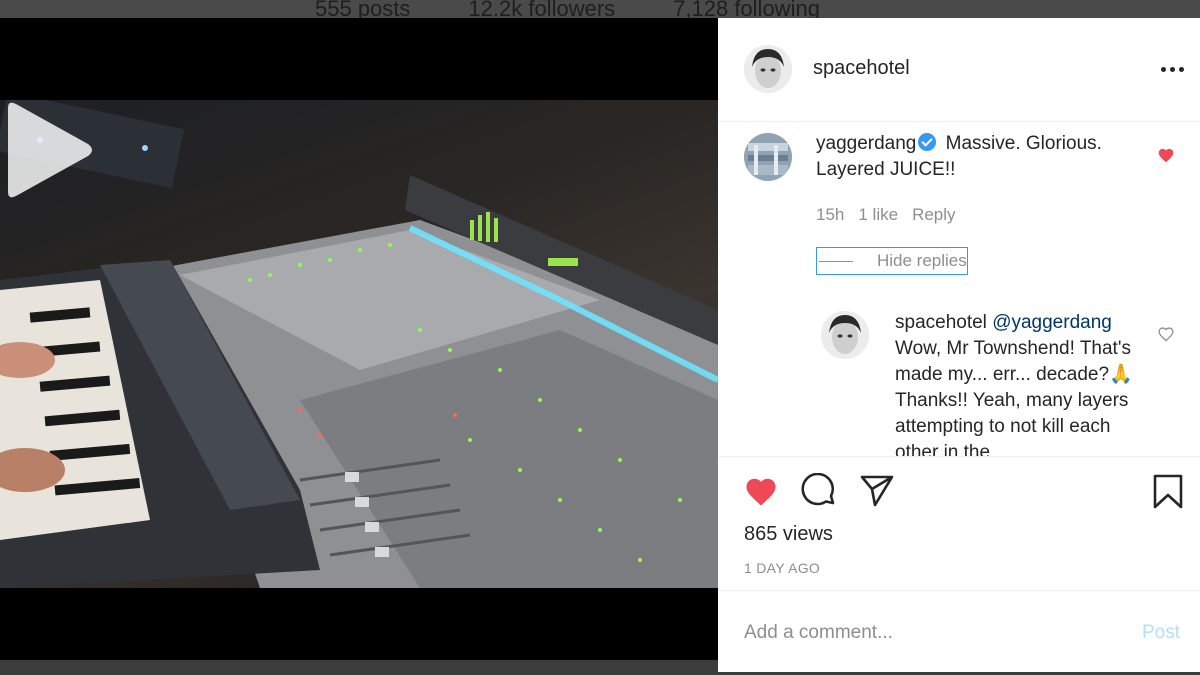  What do you see at coordinates (819, 491) in the screenshot?
I see `comment-bubble-icon` at bounding box center [819, 491].